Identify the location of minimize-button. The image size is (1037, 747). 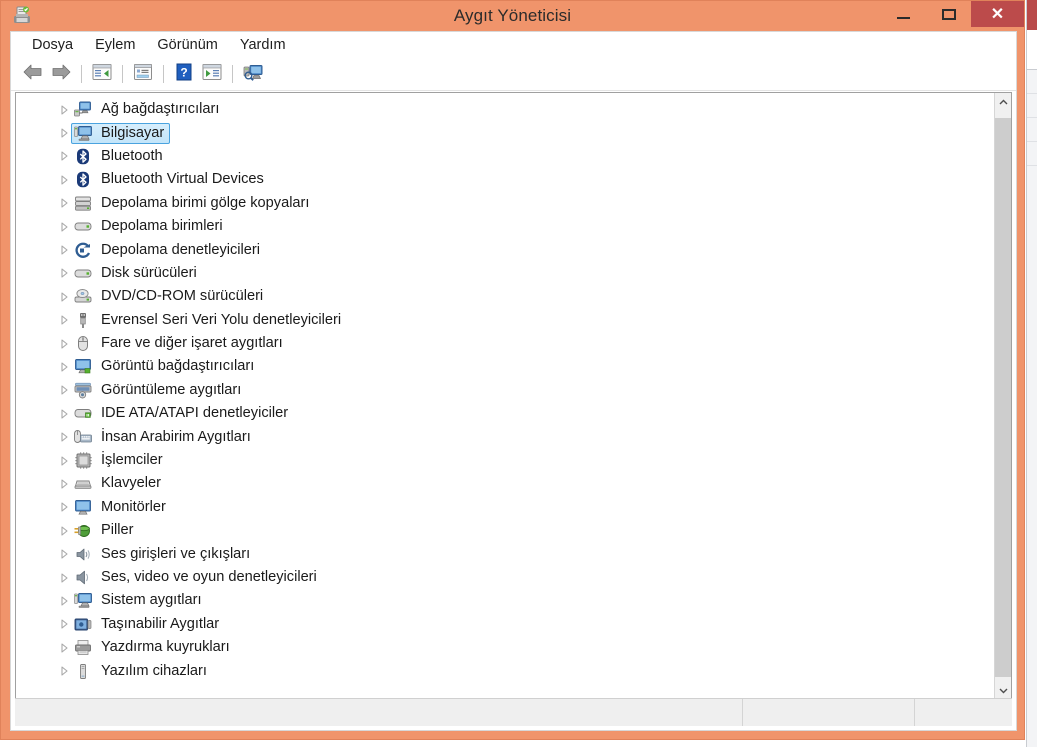
(903, 14).